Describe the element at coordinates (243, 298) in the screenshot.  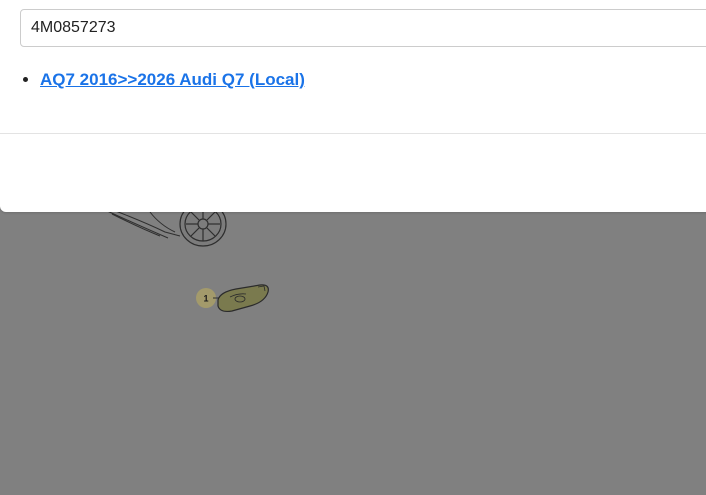
I see `key-fob-icon` at that location.